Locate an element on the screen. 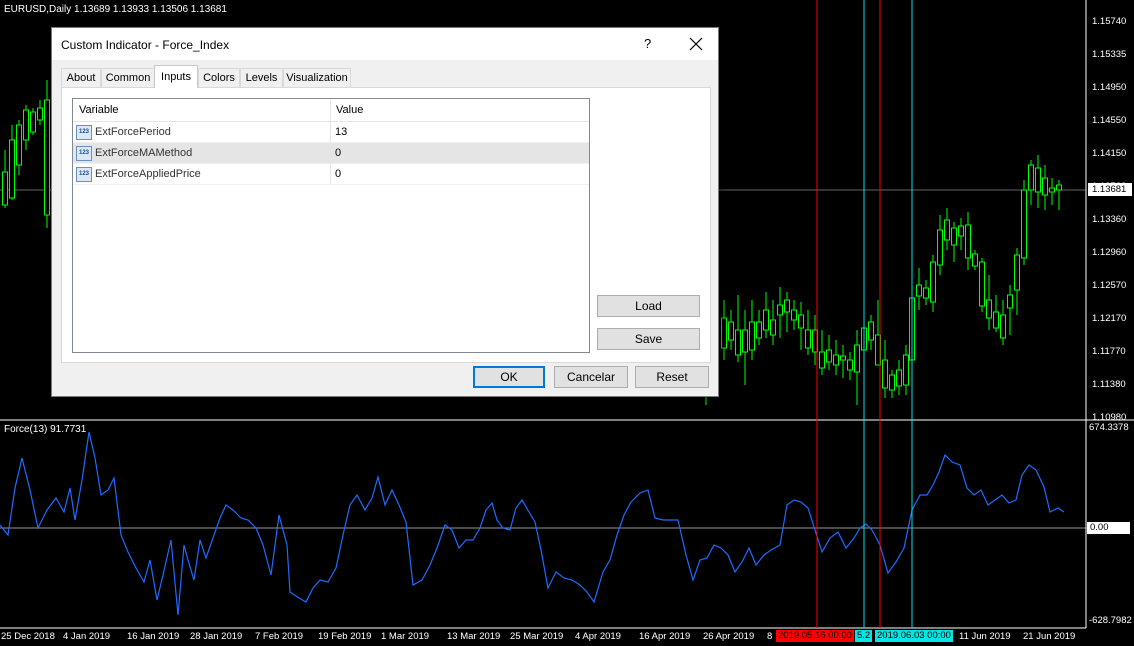 The height and width of the screenshot is (646, 1134). column-header-value: Value is located at coordinates (349, 110).